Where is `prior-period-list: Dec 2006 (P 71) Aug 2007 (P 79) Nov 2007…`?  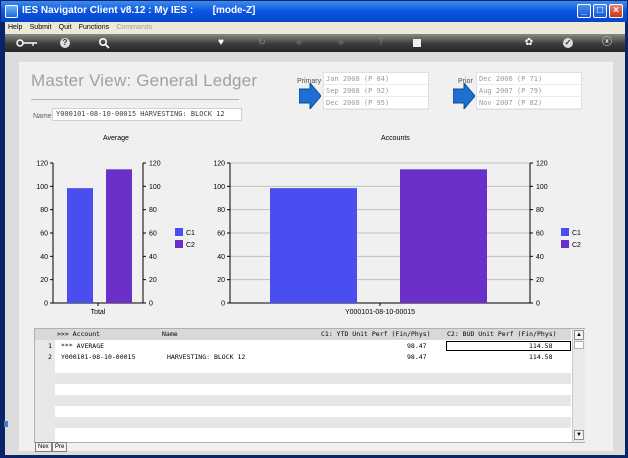
prior-period-list: Dec 2006 (P 71) Aug 2007 (P 79) Nov 2007… is located at coordinates (529, 91).